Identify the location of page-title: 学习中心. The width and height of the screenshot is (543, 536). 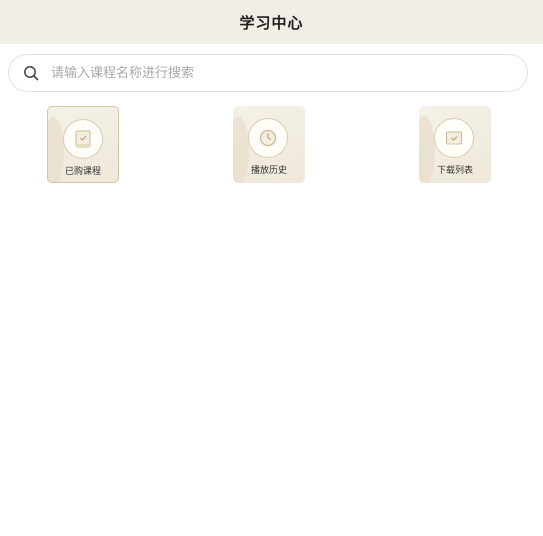
(271, 22).